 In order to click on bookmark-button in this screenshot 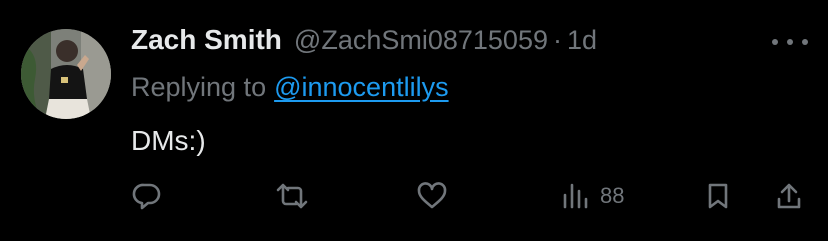, I will do `click(718, 196)`.